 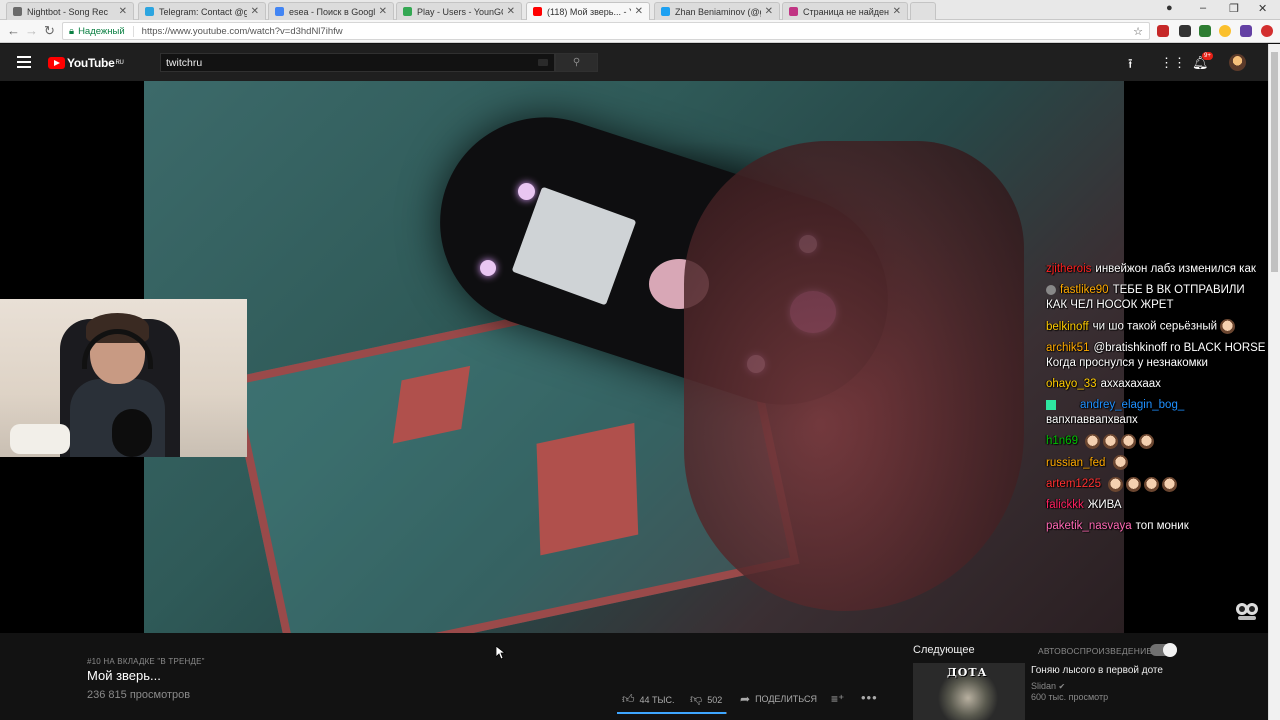 I want to click on secure-indicator: 🔒︎ Надежный, so click(x=98, y=31).